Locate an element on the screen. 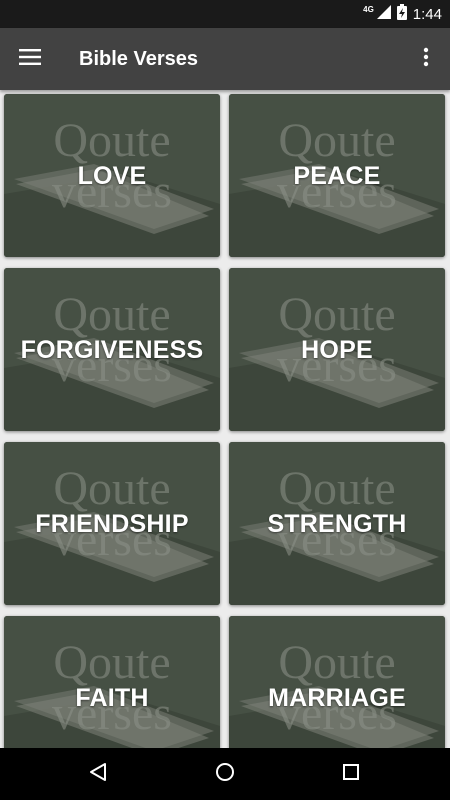 The width and height of the screenshot is (450, 800). category-card-hope: Qoute verses HOPE is located at coordinates (337, 349).